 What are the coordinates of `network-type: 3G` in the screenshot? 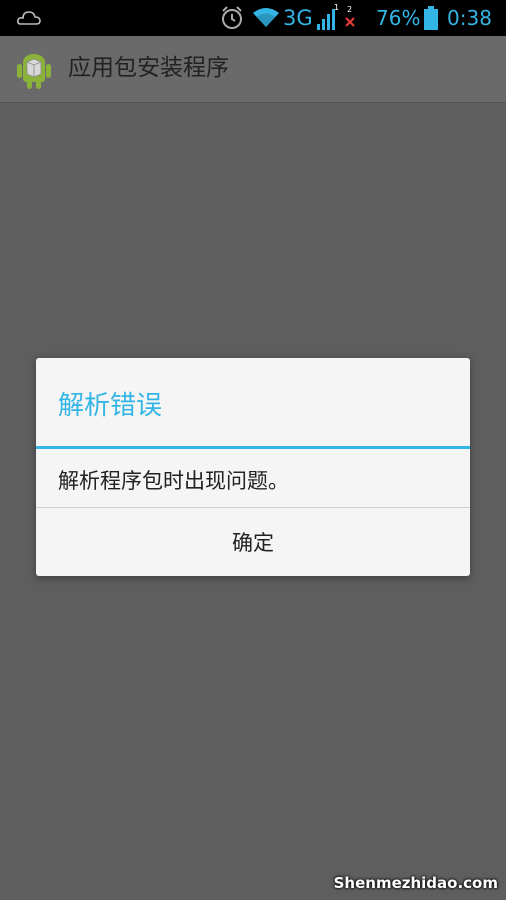 It's located at (298, 18).